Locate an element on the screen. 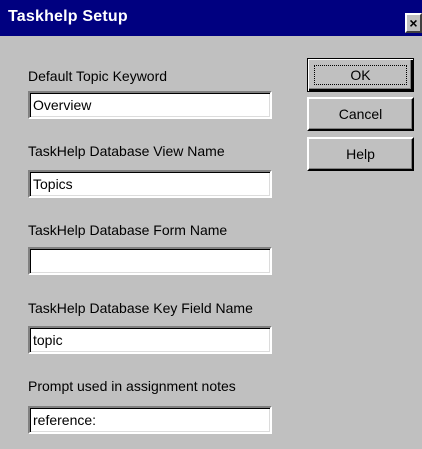 This screenshot has width=422, height=449. form-name-label: TaskHelp Database Form Name is located at coordinates (128, 230).